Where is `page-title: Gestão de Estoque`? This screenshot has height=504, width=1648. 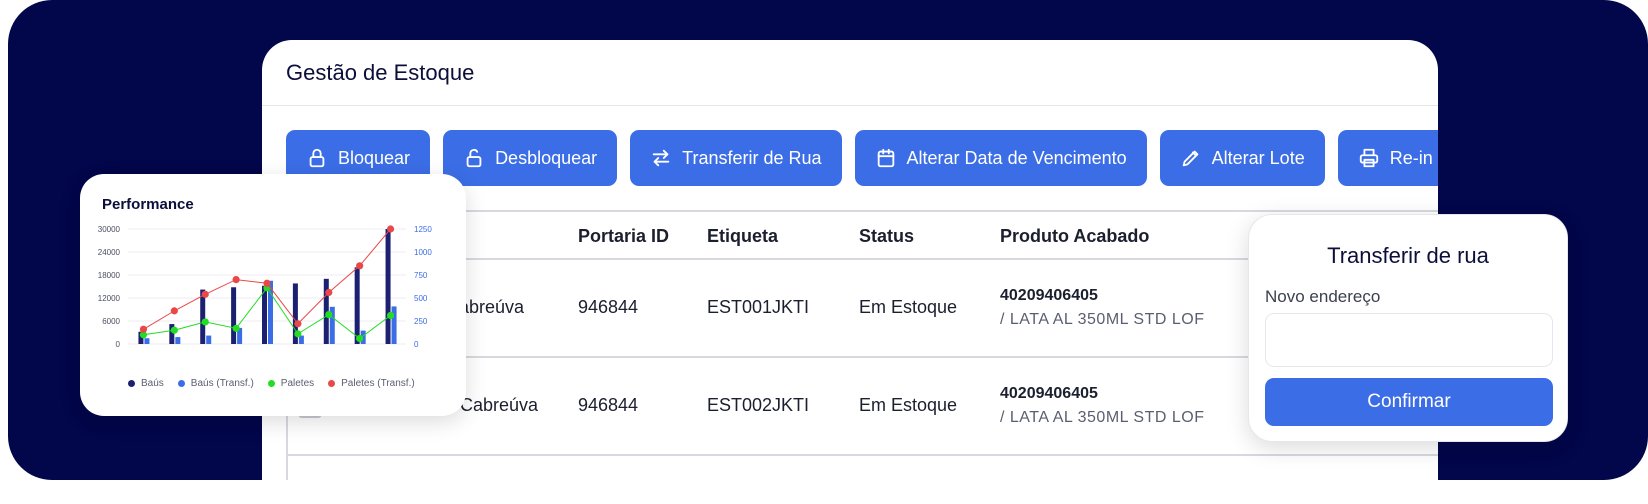 page-title: Gestão de Estoque is located at coordinates (380, 72).